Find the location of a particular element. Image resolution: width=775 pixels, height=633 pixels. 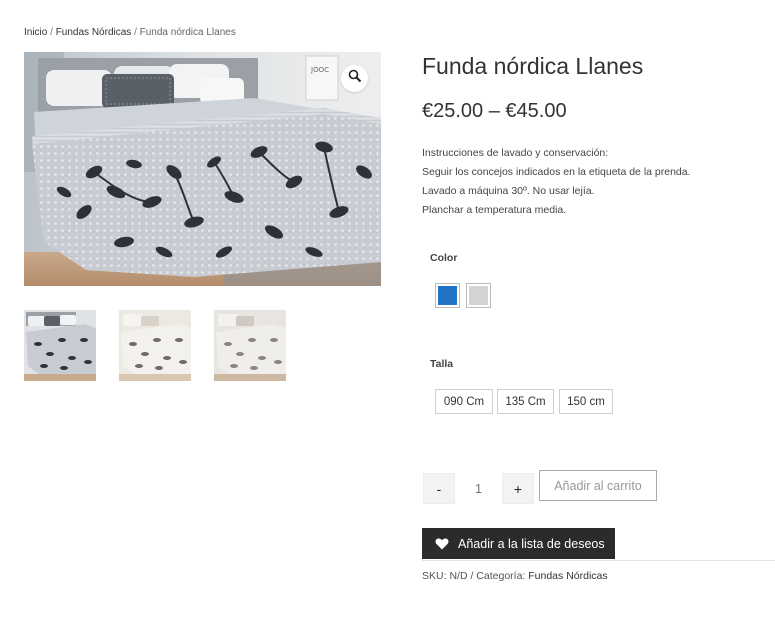

size-option-090: 090 Cm is located at coordinates (464, 401).